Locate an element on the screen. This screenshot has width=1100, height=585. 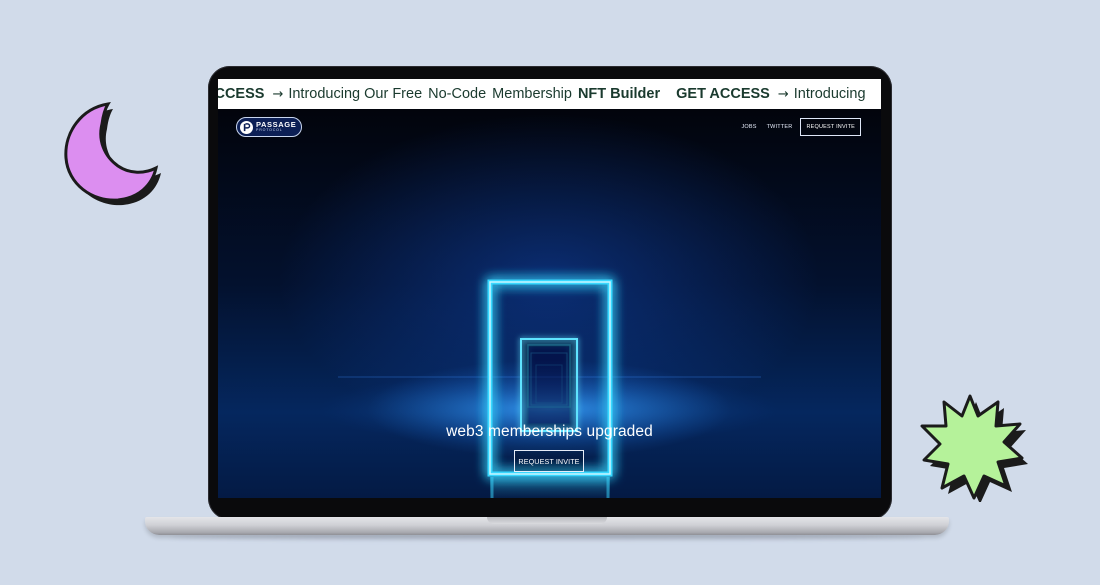
marquee-text: Introducing is located at coordinates (829, 94).